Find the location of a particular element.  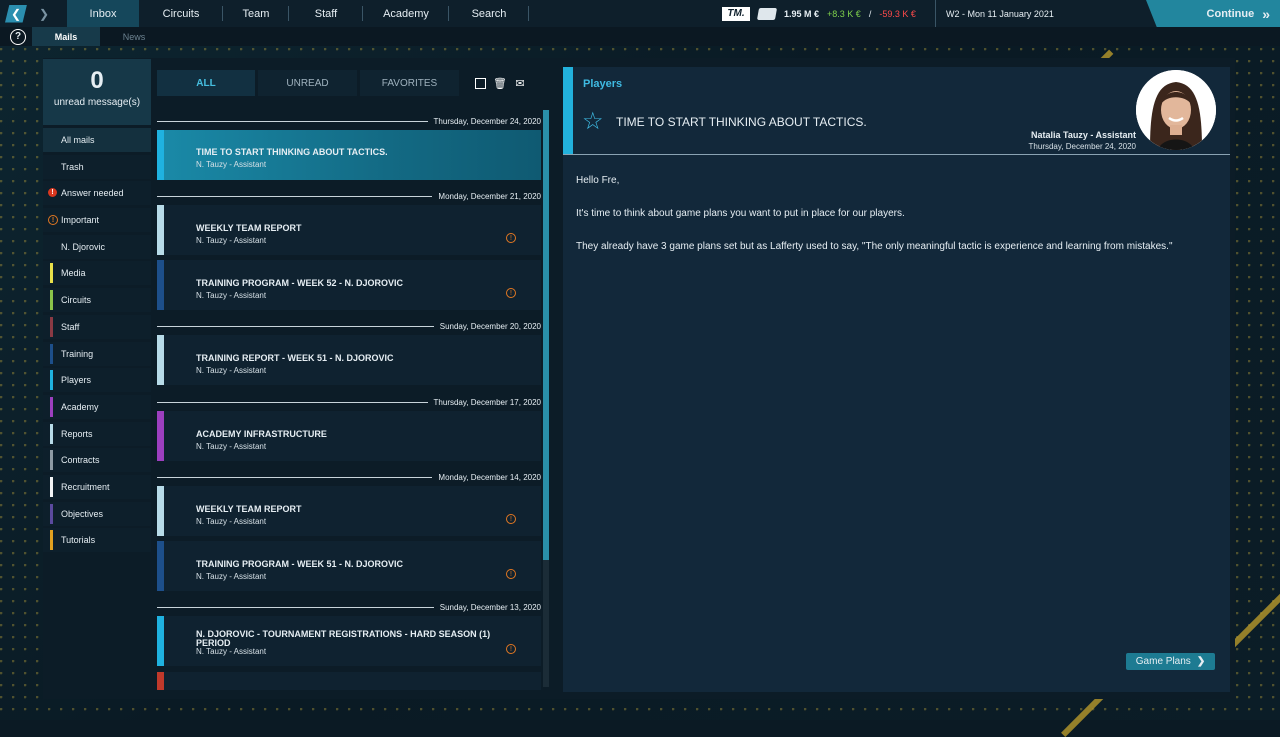

sidebar-item-label: Tutorials is located at coordinates (78, 540).